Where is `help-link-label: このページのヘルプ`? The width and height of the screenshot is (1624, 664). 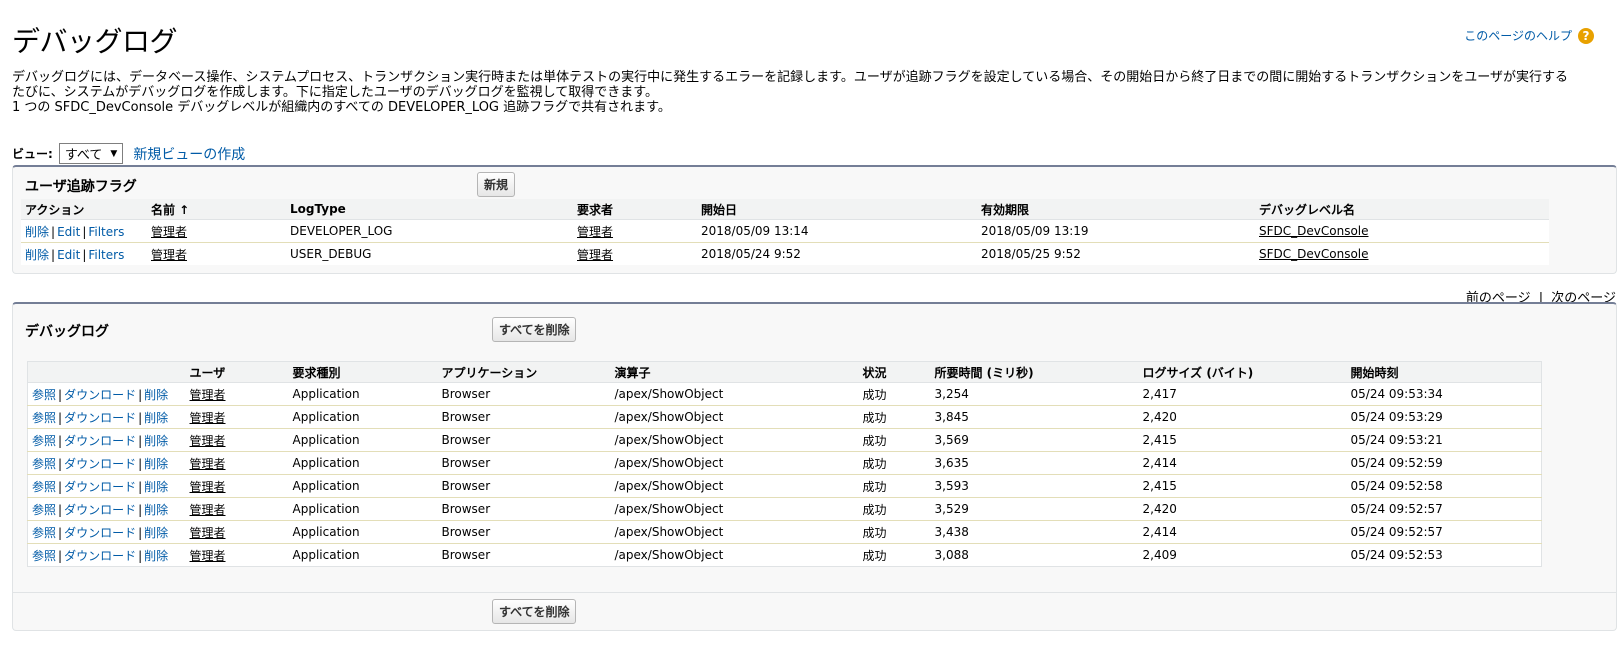 help-link-label: このページのヘルプ is located at coordinates (1518, 35).